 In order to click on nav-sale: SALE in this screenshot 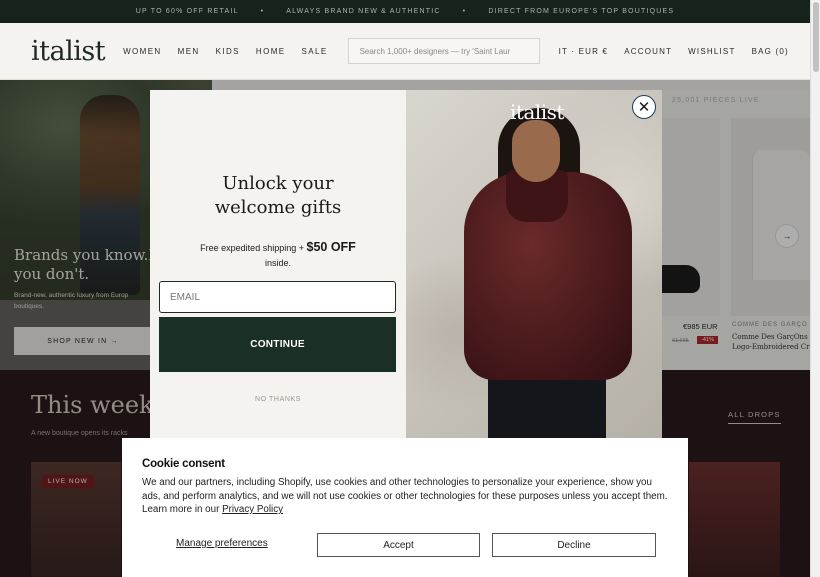, I will do `click(315, 51)`.